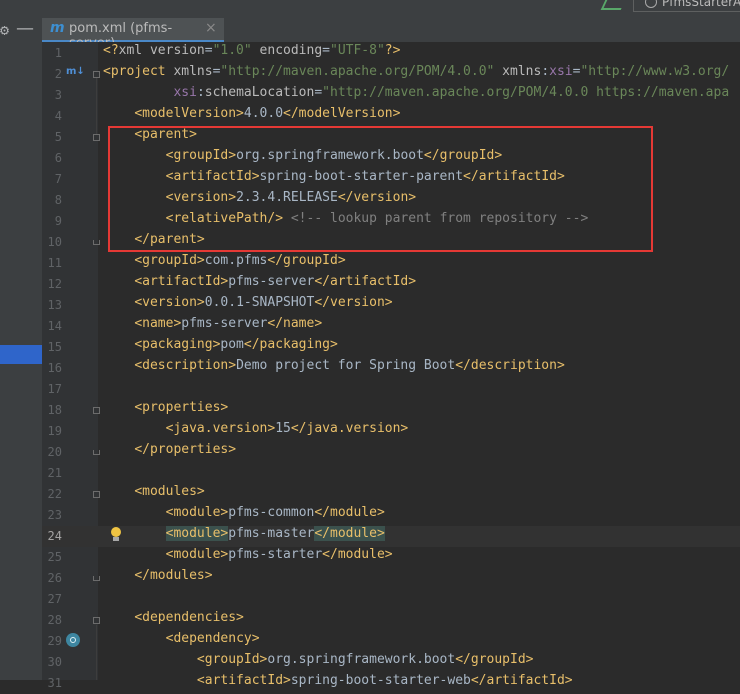 This screenshot has height=694, width=740. Describe the element at coordinates (52, 473) in the screenshot. I see `line-number: 21` at that location.